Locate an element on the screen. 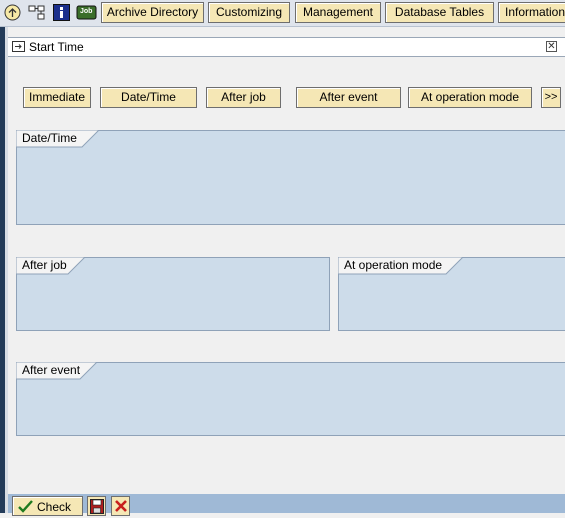 The image size is (565, 518). opmode-group-label: At operation mode is located at coordinates (393, 265).